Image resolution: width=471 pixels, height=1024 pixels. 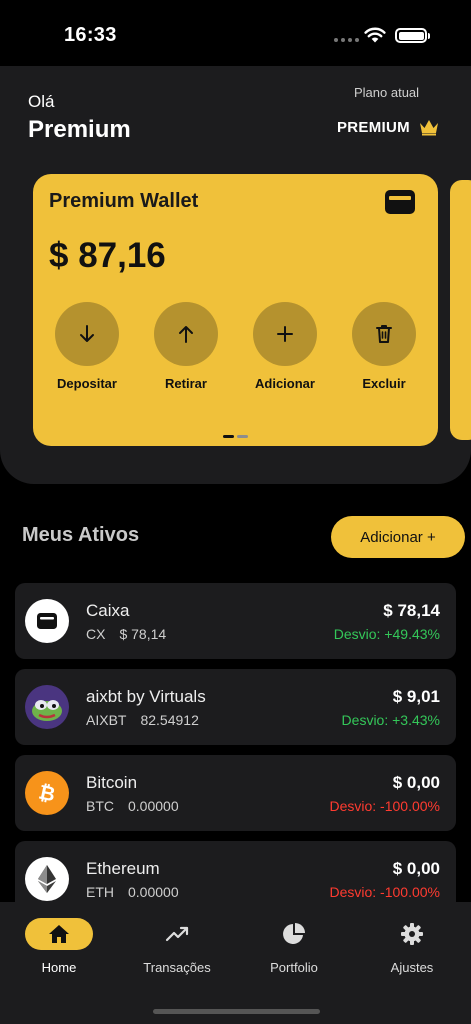 I want to click on asset-subtitle: CX $ 78,14, so click(x=126, y=634).